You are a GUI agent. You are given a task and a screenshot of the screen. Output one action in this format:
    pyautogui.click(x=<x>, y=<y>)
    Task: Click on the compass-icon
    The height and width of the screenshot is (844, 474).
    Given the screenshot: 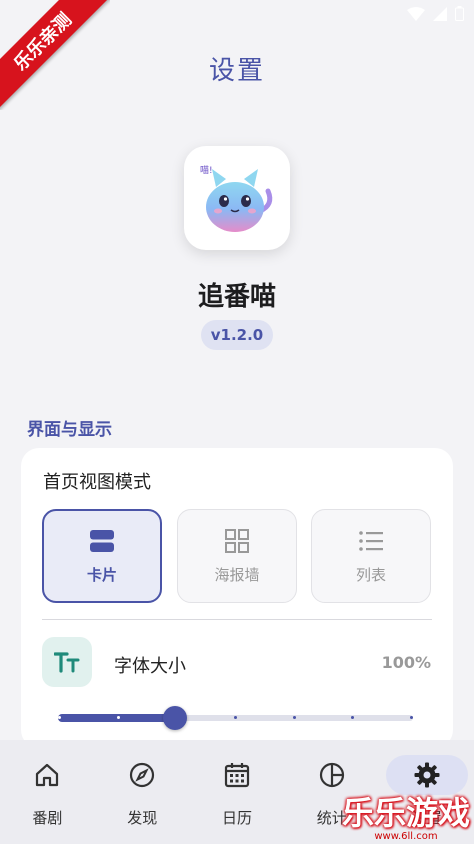 What is the action you would take?
    pyautogui.click(x=142, y=775)
    